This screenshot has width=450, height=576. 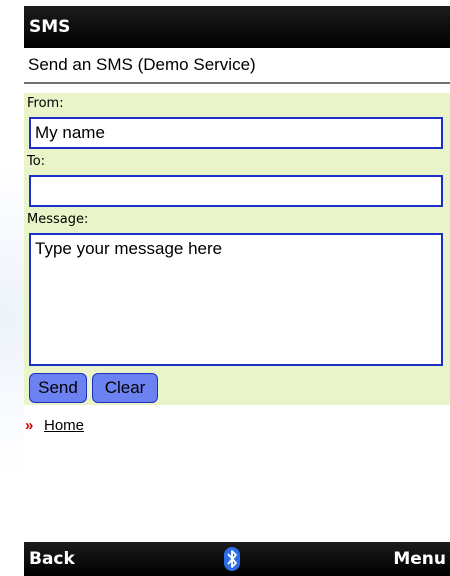 I want to click on clear-button: Clear, so click(x=125, y=388).